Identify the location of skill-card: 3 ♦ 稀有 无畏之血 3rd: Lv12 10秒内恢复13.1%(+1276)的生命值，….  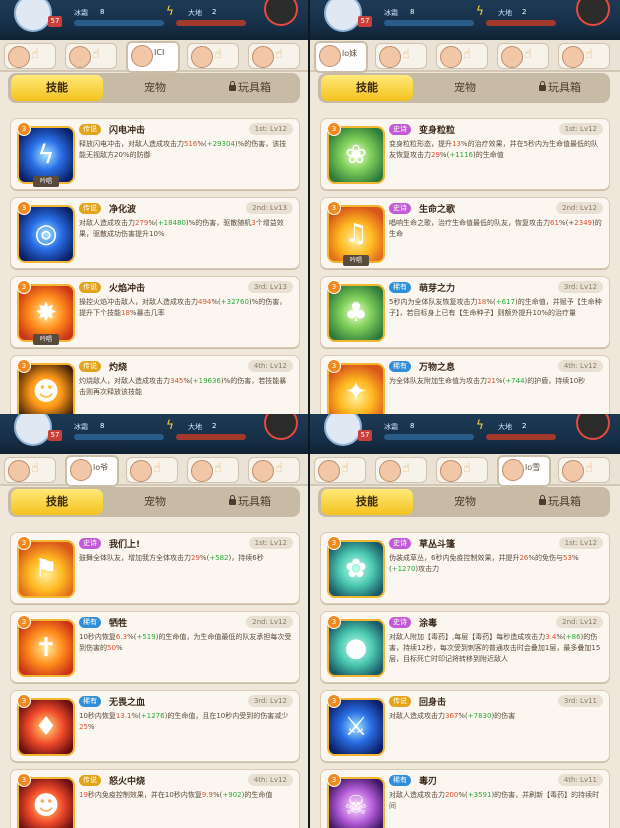
(155, 726).